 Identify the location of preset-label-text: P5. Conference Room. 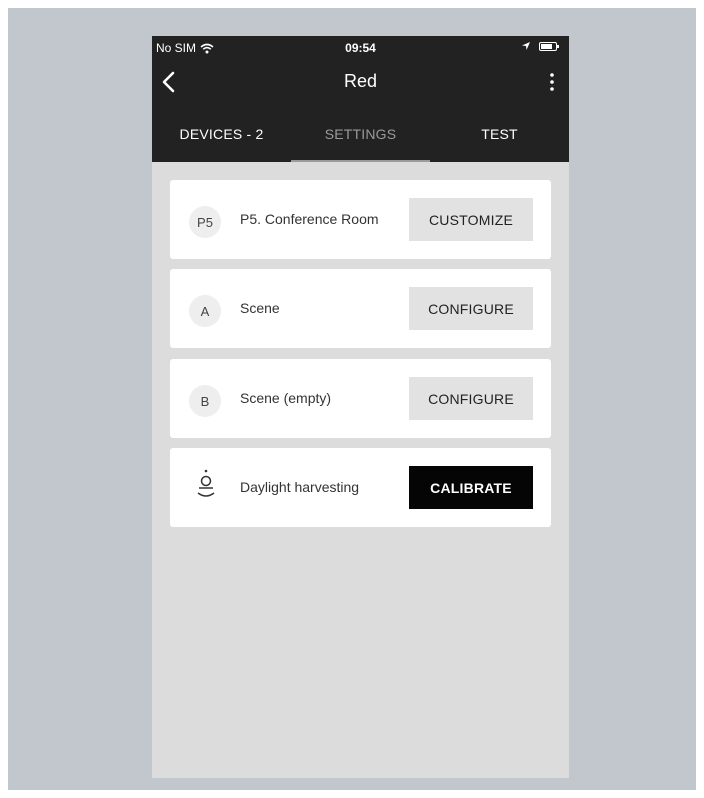
(309, 219).